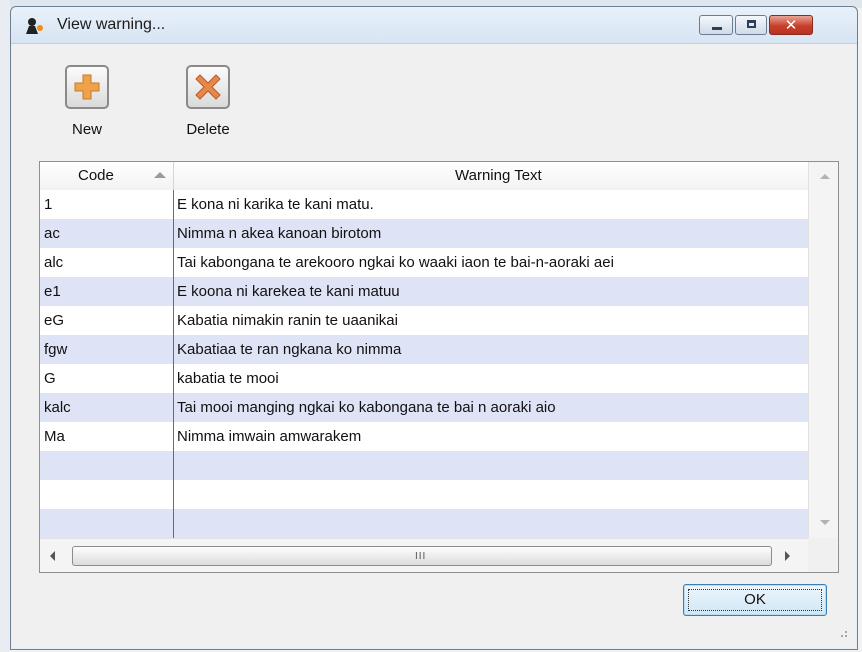 Image resolution: width=862 pixels, height=652 pixels. I want to click on column-header-warning-text: Warning Text, so click(490, 176).